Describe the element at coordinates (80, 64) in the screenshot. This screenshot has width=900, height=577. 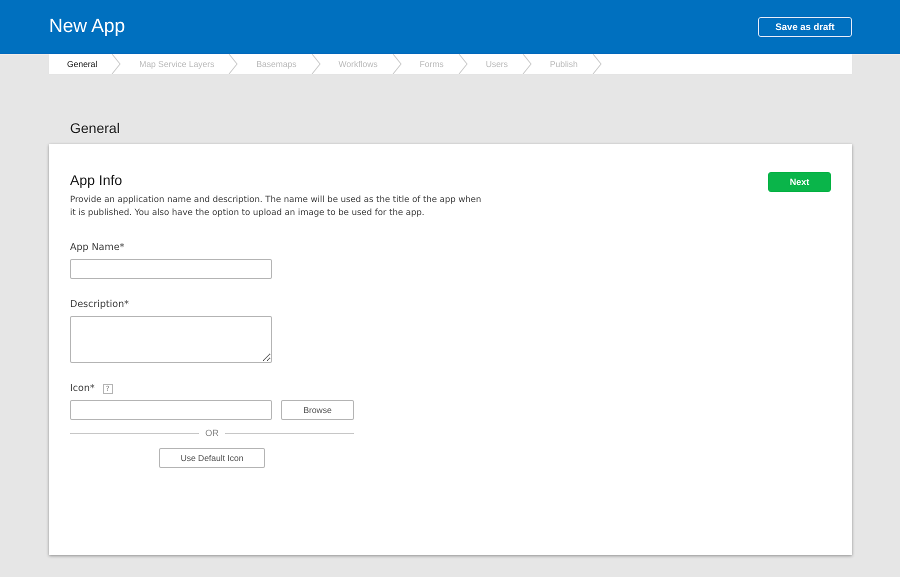
I see `step-tab: General` at that location.